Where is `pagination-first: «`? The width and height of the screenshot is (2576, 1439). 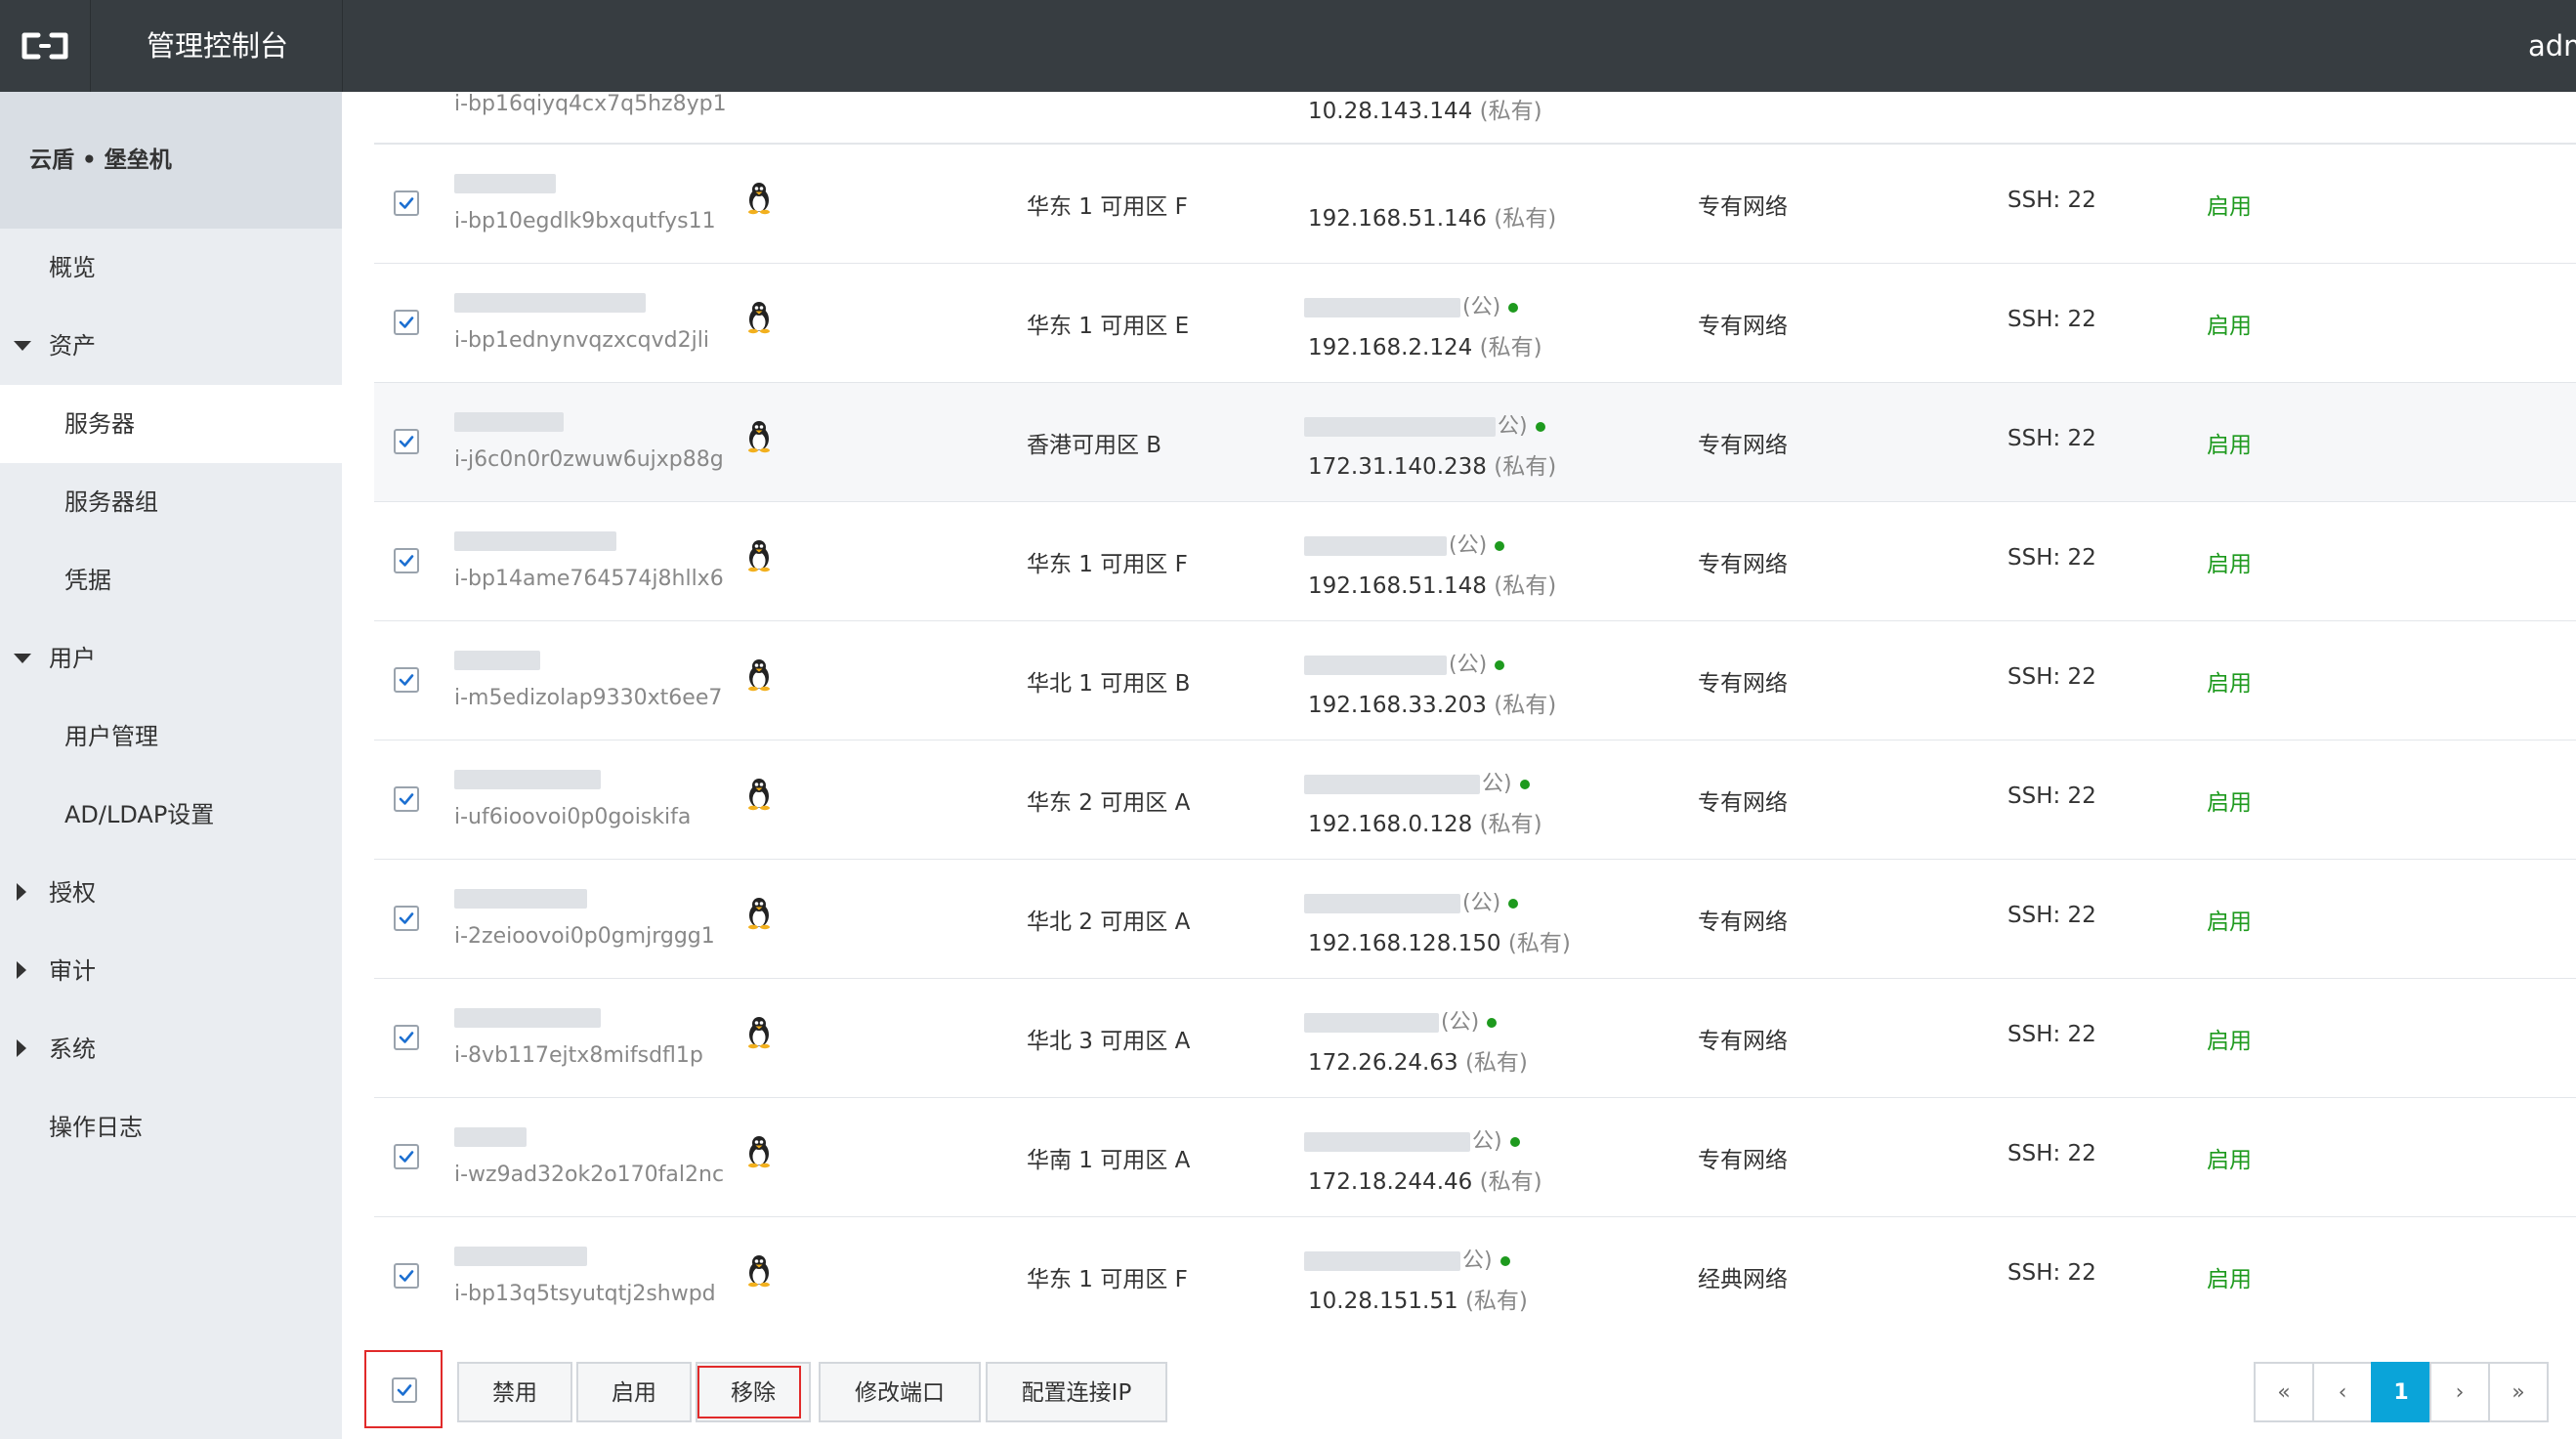 pagination-first: « is located at coordinates (2284, 1392).